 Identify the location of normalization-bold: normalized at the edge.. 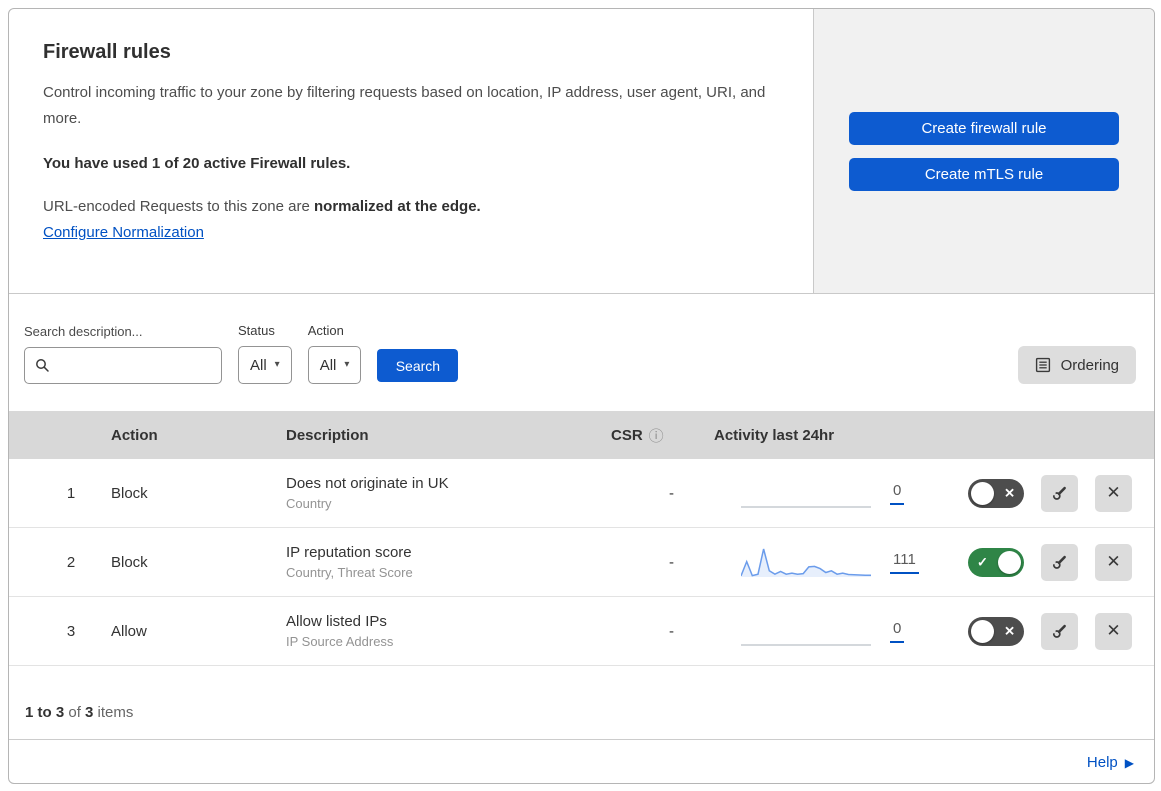
(397, 206).